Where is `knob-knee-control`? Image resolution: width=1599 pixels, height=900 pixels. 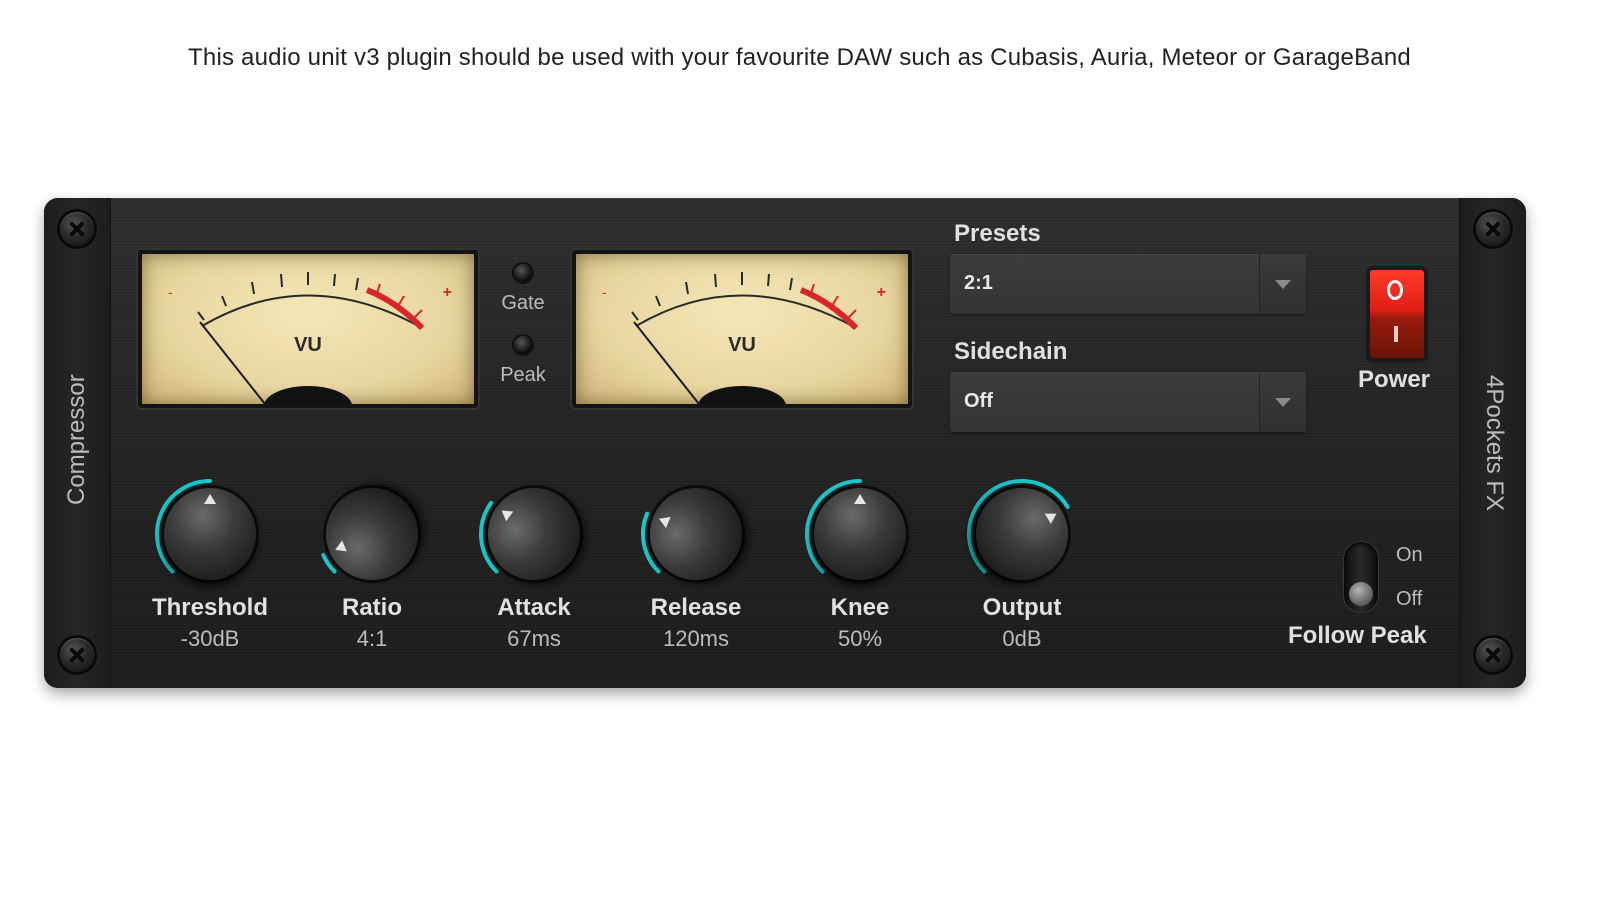 knob-knee-control is located at coordinates (860, 534).